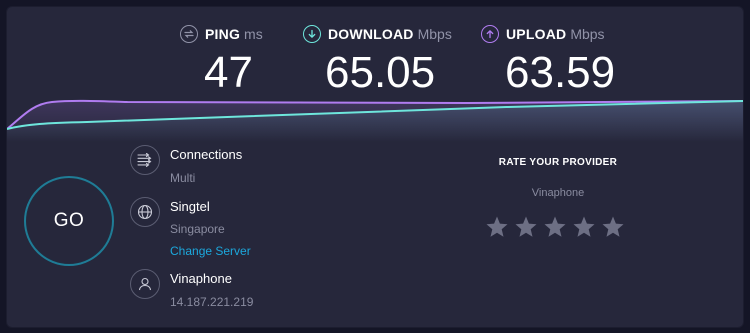 The image size is (750, 333). Describe the element at coordinates (189, 34) in the screenshot. I see `ping-icon` at that location.